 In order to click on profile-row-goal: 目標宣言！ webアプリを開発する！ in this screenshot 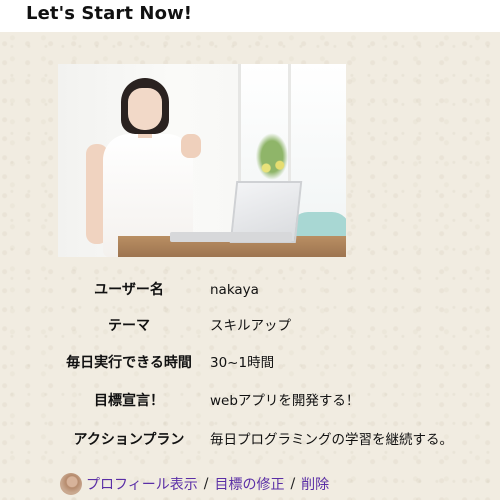, I will do `click(265, 403)`.